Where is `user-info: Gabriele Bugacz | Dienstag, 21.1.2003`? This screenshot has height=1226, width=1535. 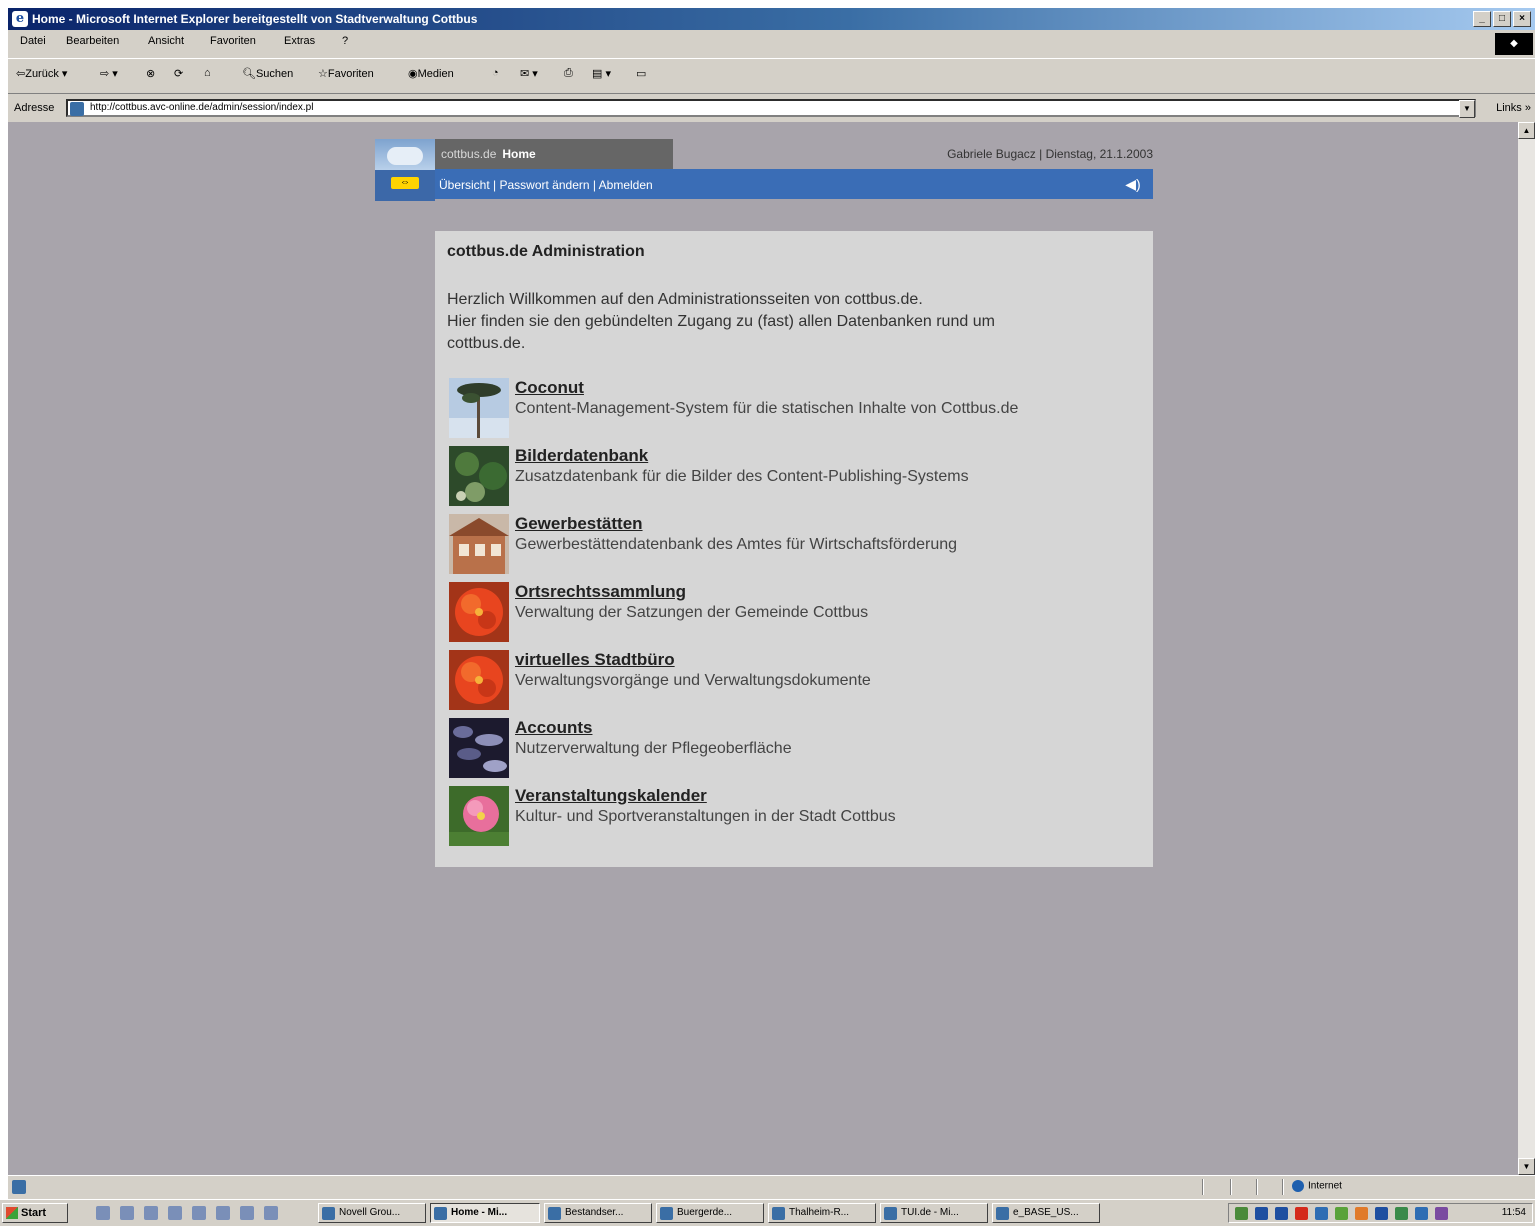
user-info: Gabriele Bugacz | Dienstag, 21.1.2003 is located at coordinates (1050, 154).